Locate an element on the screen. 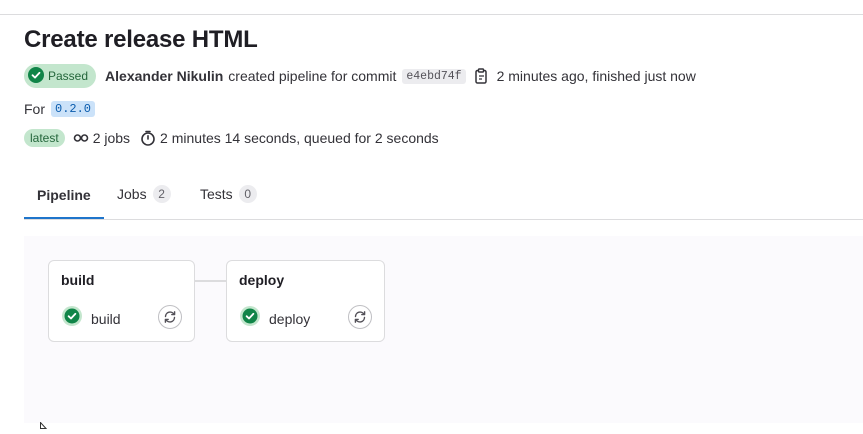 The image size is (863, 434). jobs-count-text: 2 jobs is located at coordinates (111, 138).